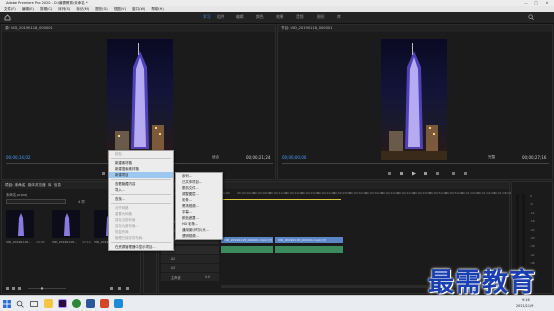 This screenshot has height=311, width=554. What do you see at coordinates (415, 163) in the screenshot?
I see `program-scrub-bar` at bounding box center [415, 163].